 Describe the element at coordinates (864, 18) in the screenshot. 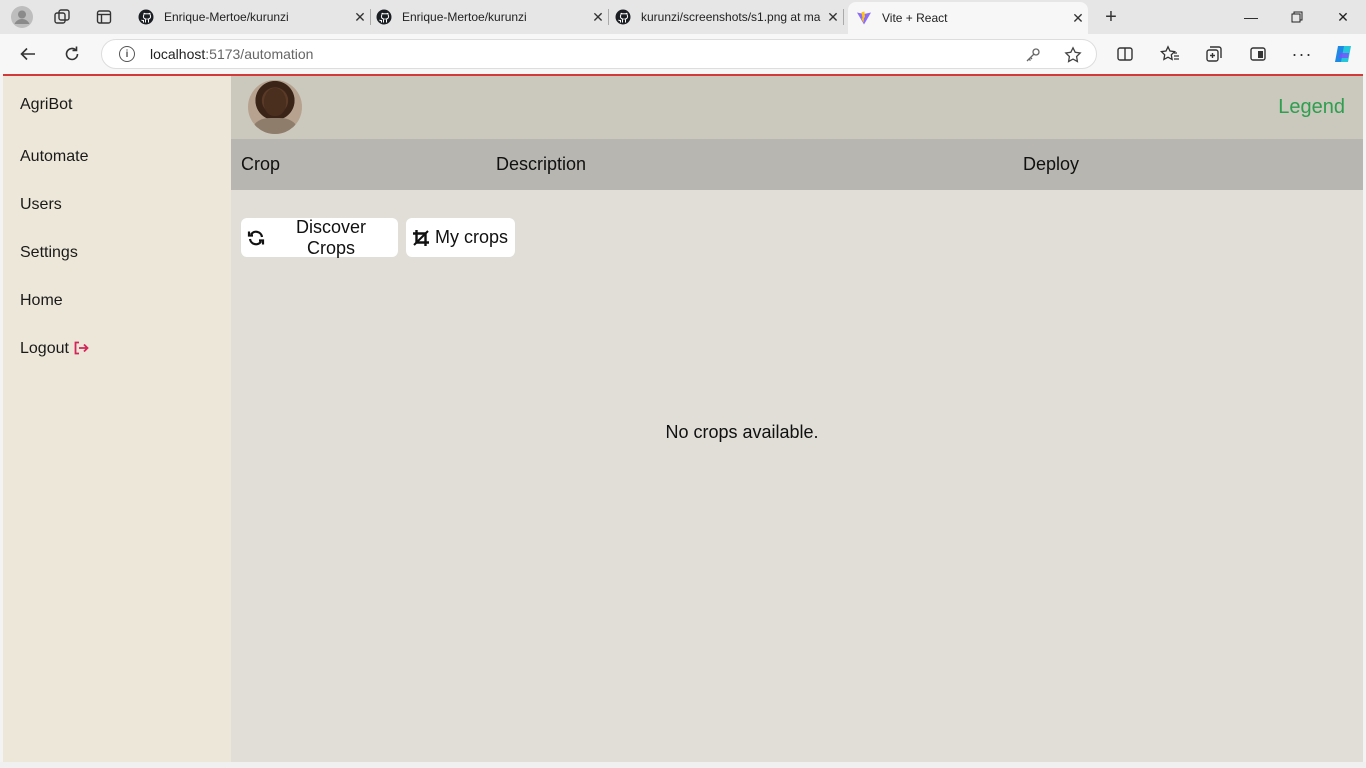

I see `vite-icon` at that location.